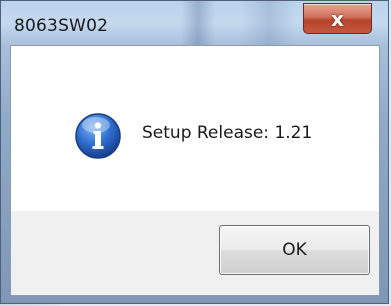  I want to click on message-text: Setup Release: 1.21, so click(227, 133).